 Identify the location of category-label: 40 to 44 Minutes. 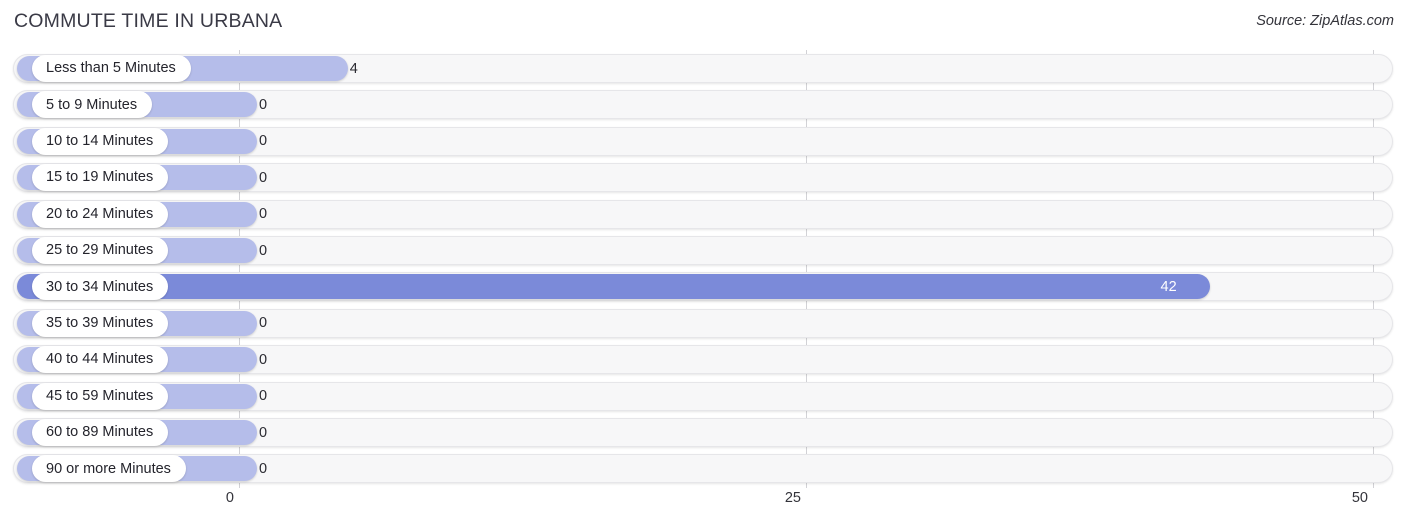
(100, 359).